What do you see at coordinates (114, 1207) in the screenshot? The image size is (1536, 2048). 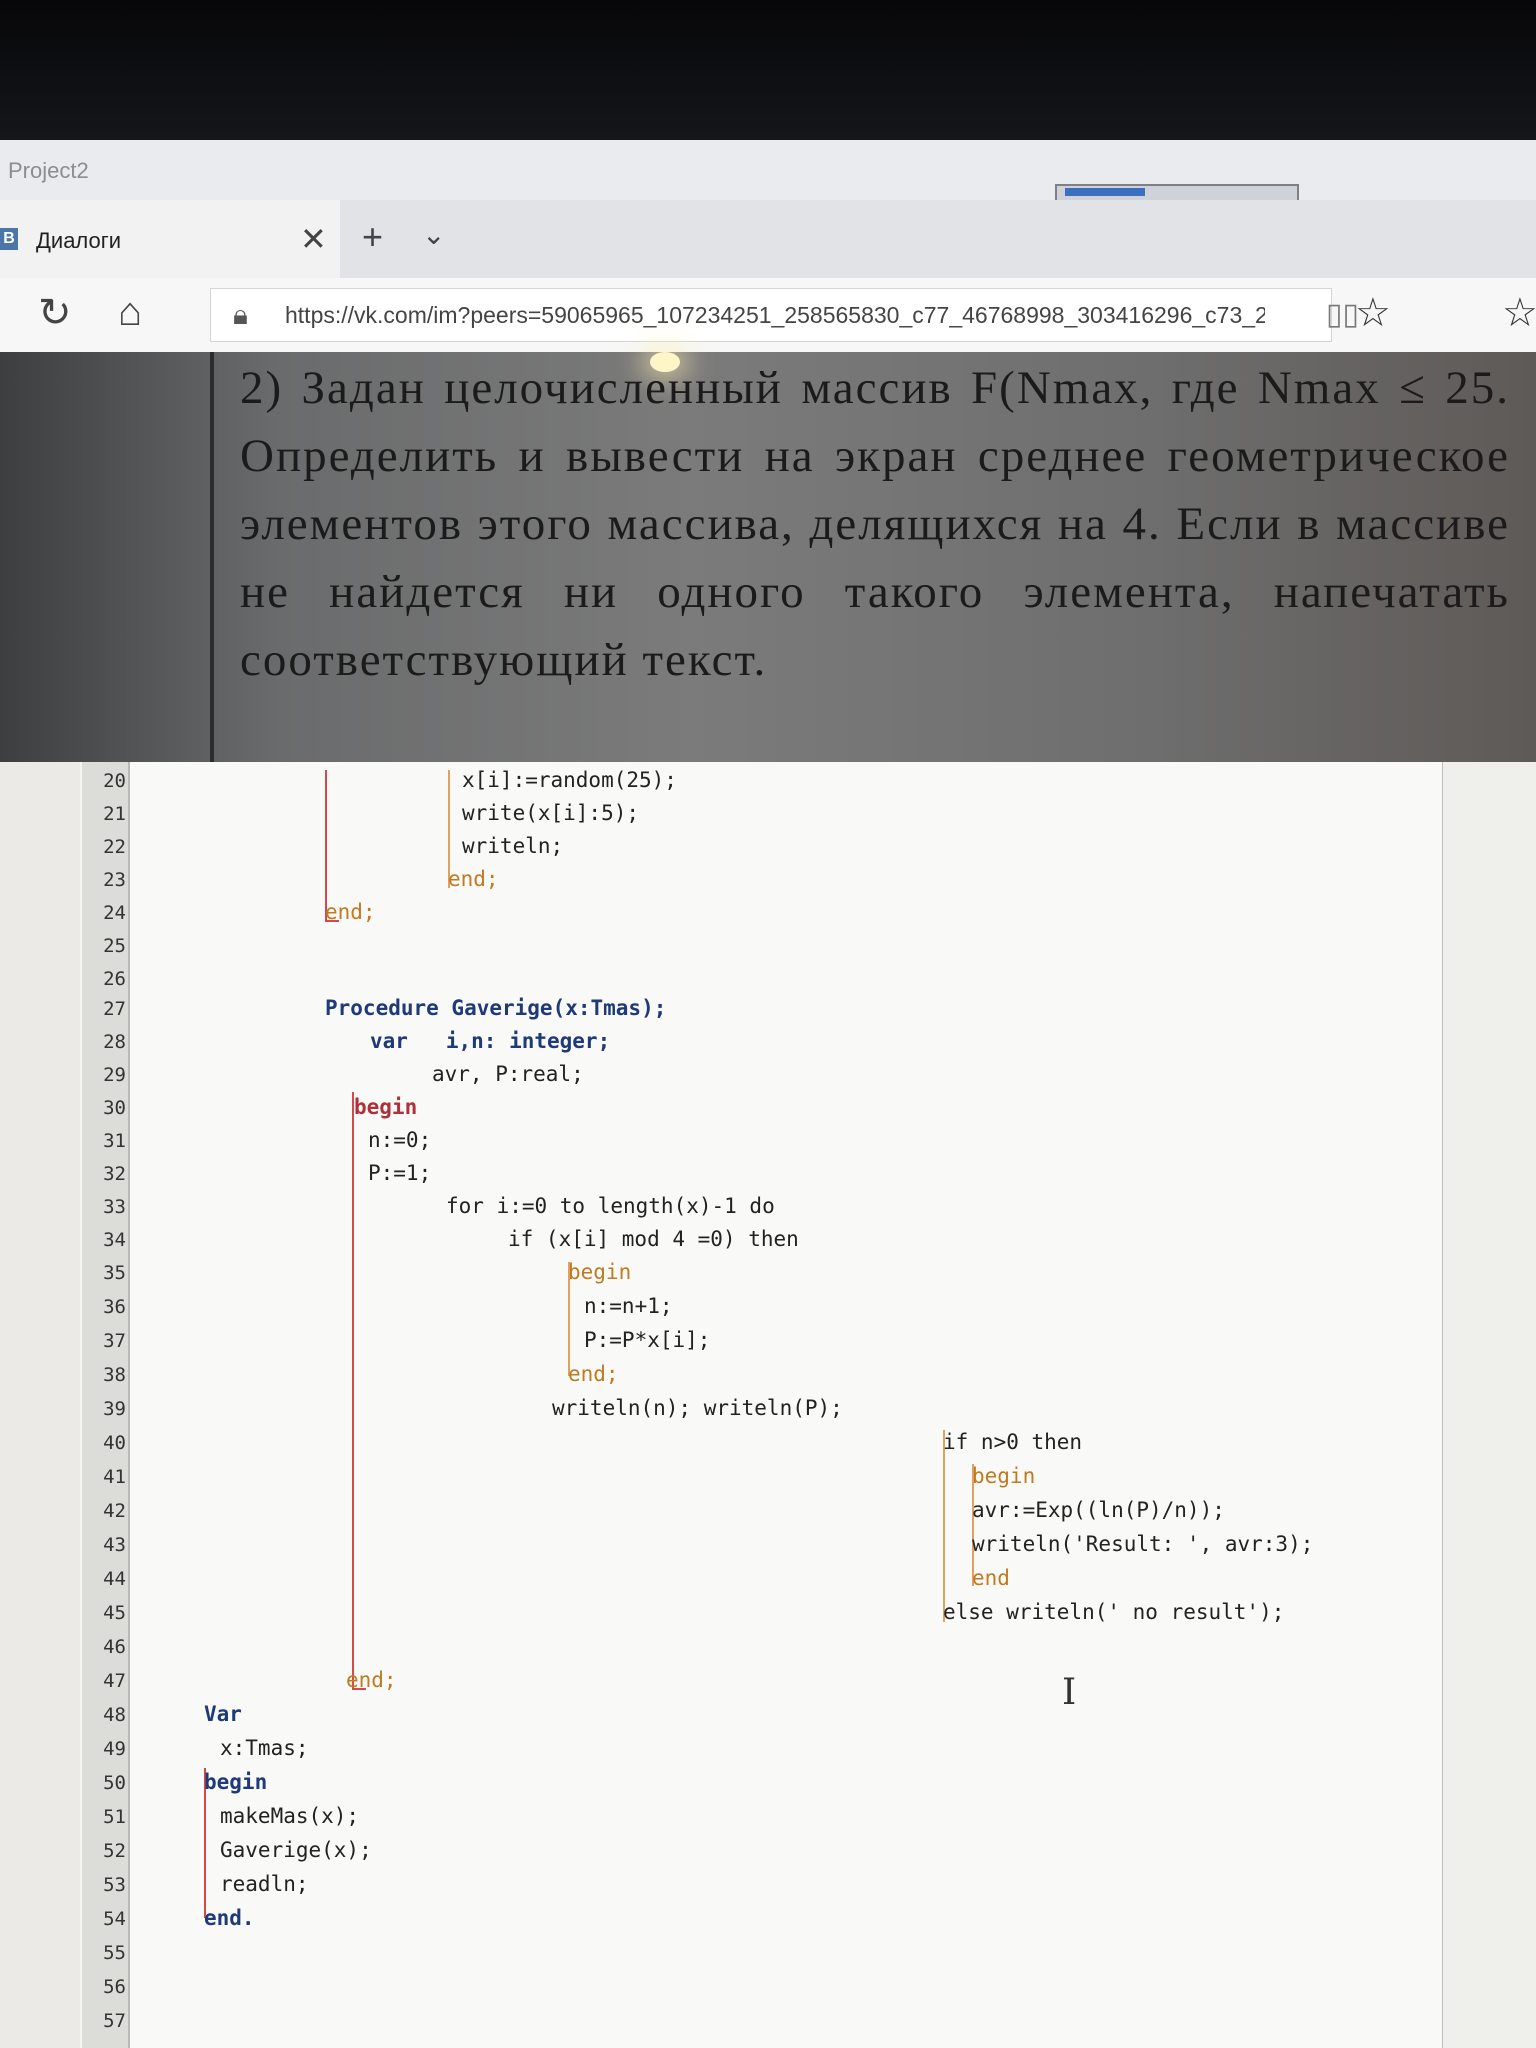 I see `line-number: 33` at bounding box center [114, 1207].